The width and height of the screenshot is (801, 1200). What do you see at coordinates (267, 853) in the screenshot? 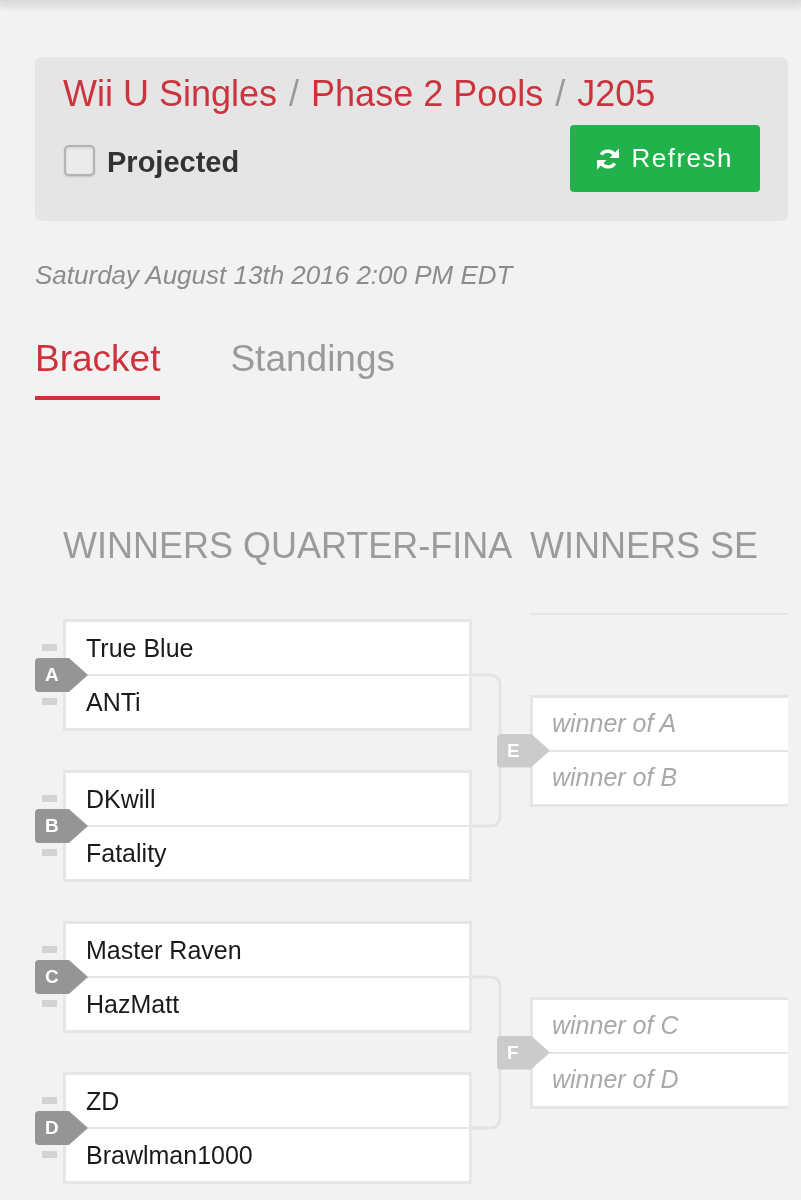
I see `player-name: Fatality` at bounding box center [267, 853].